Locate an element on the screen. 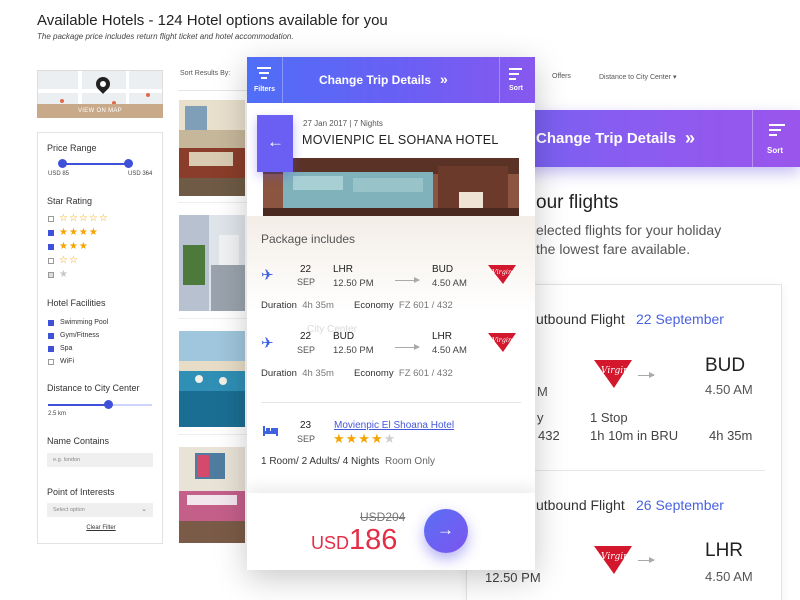  flights-heading: our flights is located at coordinates (577, 202).